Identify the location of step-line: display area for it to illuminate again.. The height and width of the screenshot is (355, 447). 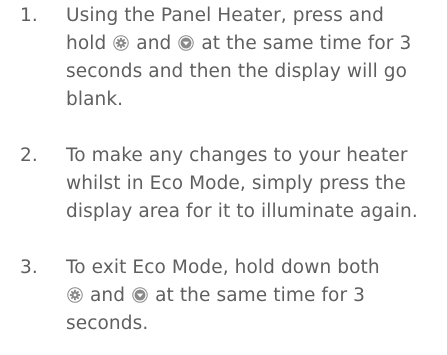
(242, 211).